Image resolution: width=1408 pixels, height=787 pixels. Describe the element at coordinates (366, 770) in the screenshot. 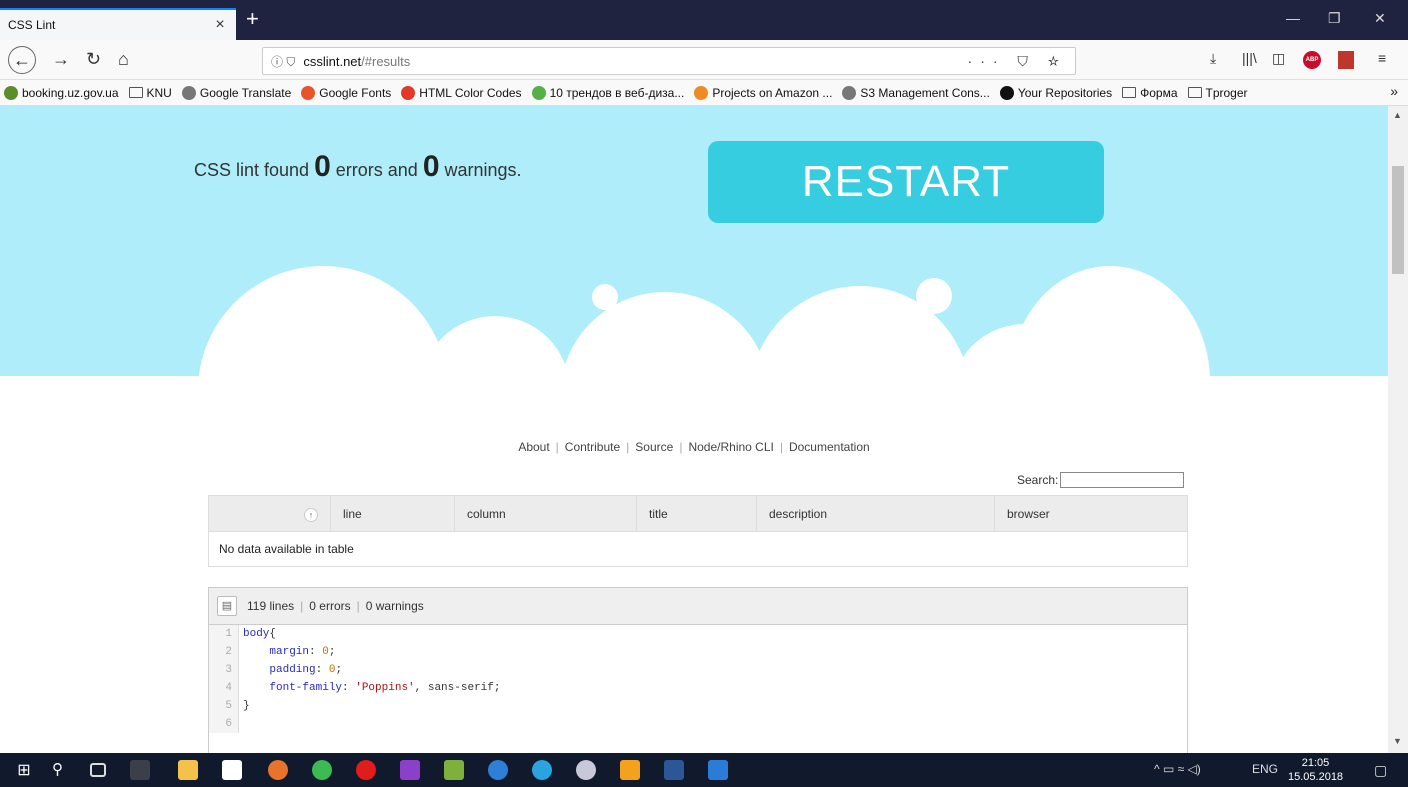

I see `opera-icon` at that location.